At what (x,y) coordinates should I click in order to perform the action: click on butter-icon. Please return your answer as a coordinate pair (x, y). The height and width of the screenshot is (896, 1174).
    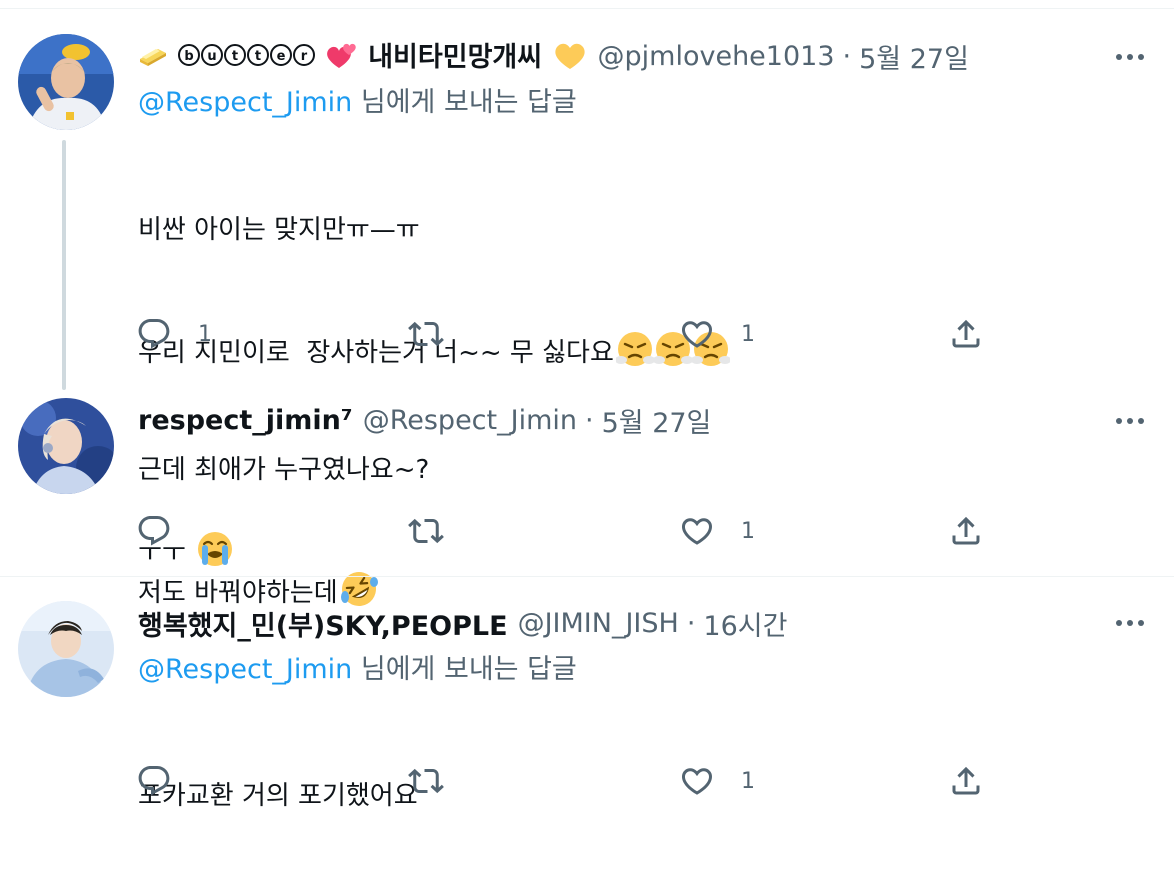
    Looking at the image, I should click on (153, 58).